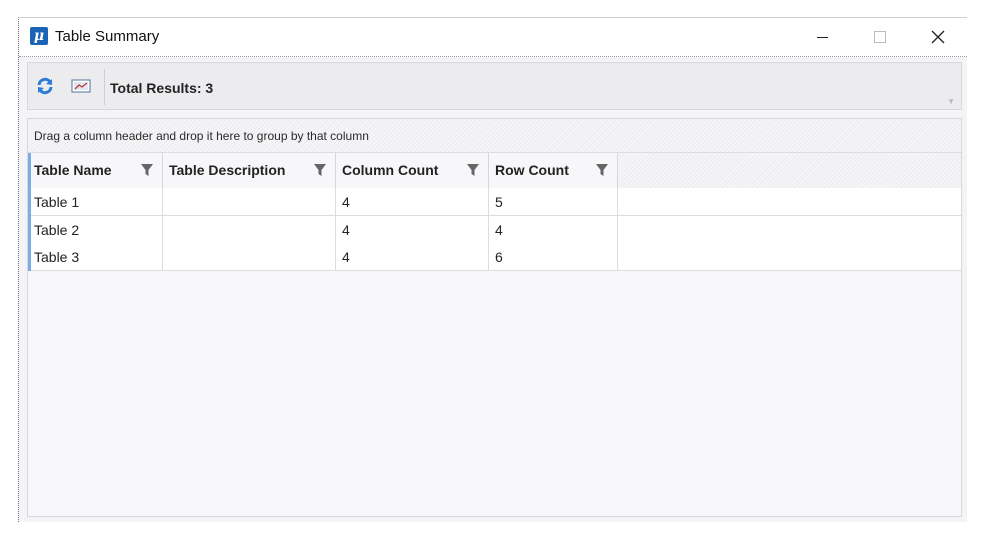 The height and width of the screenshot is (546, 986). I want to click on refresh-icon, so click(45, 86).